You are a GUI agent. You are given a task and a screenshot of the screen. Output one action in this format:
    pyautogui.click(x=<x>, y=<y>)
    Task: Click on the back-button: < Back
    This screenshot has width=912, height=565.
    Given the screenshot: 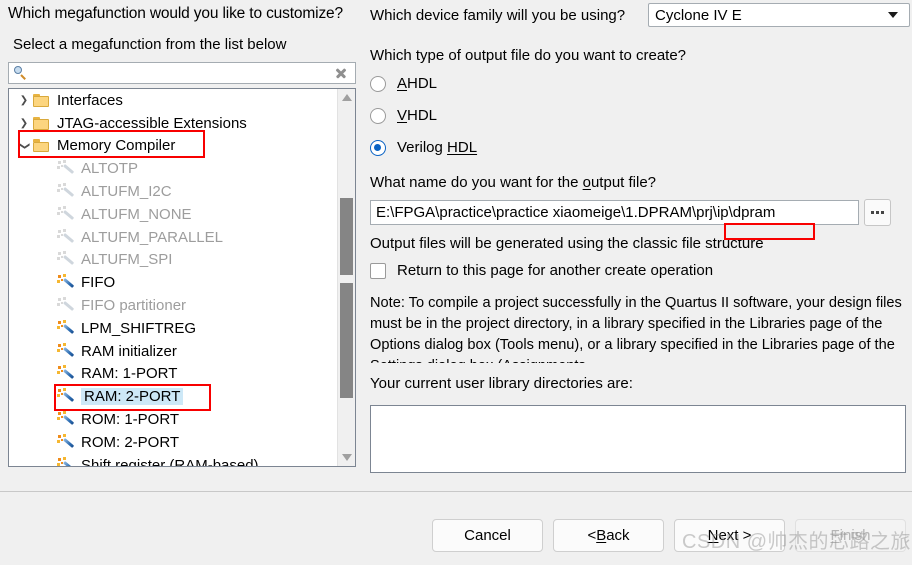 What is the action you would take?
    pyautogui.click(x=608, y=535)
    